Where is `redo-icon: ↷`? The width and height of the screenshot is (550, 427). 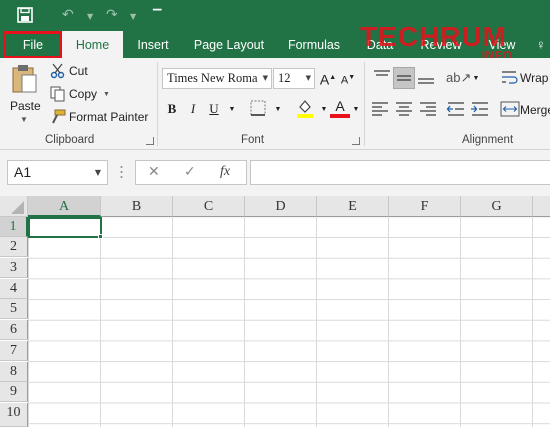 redo-icon: ↷ is located at coordinates (112, 15).